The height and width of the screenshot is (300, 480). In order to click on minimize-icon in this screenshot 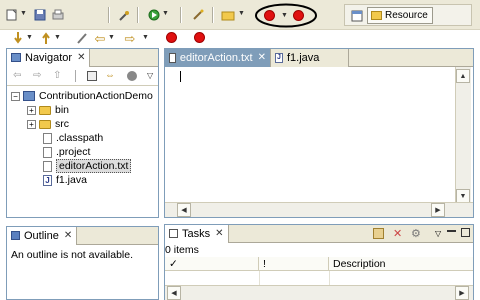, I will do `click(451, 230)`.